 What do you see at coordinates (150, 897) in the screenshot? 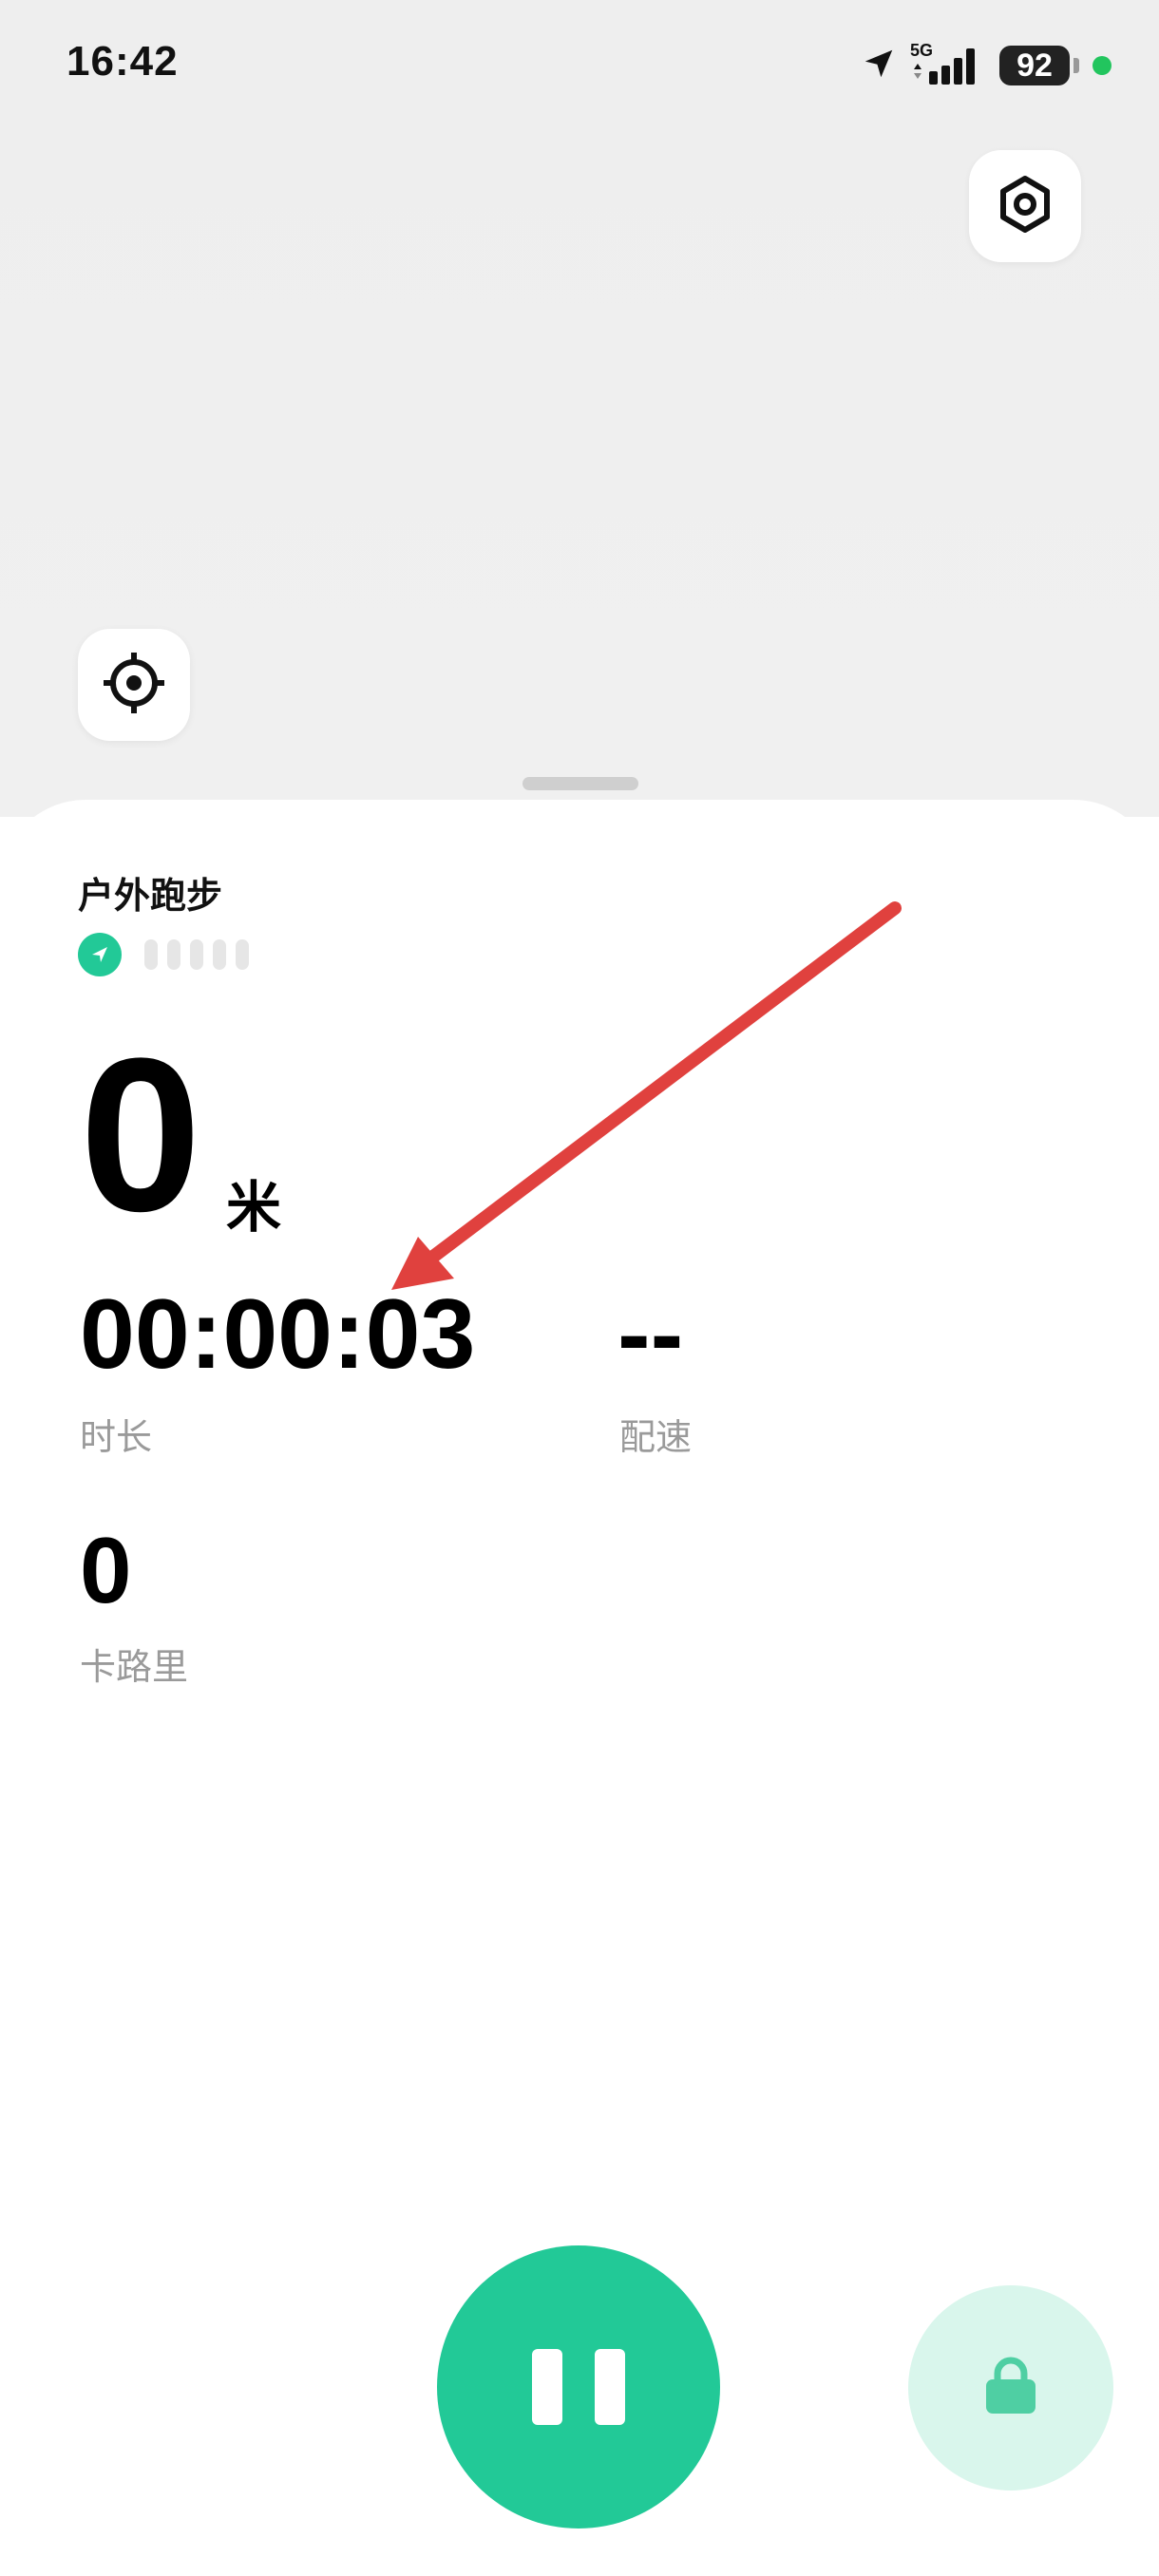
I see `activity-title: 户外跑步` at bounding box center [150, 897].